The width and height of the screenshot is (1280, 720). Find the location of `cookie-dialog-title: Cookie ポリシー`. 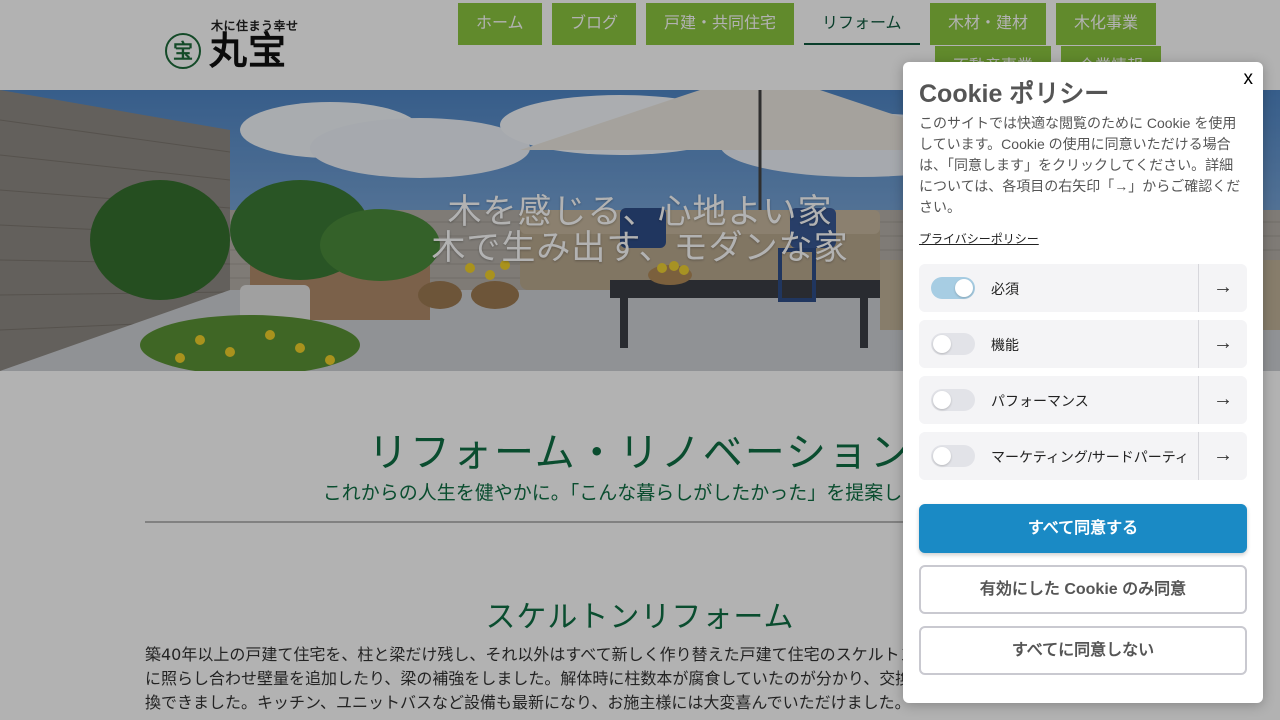

cookie-dialog-title: Cookie ポリシー is located at coordinates (1014, 94).